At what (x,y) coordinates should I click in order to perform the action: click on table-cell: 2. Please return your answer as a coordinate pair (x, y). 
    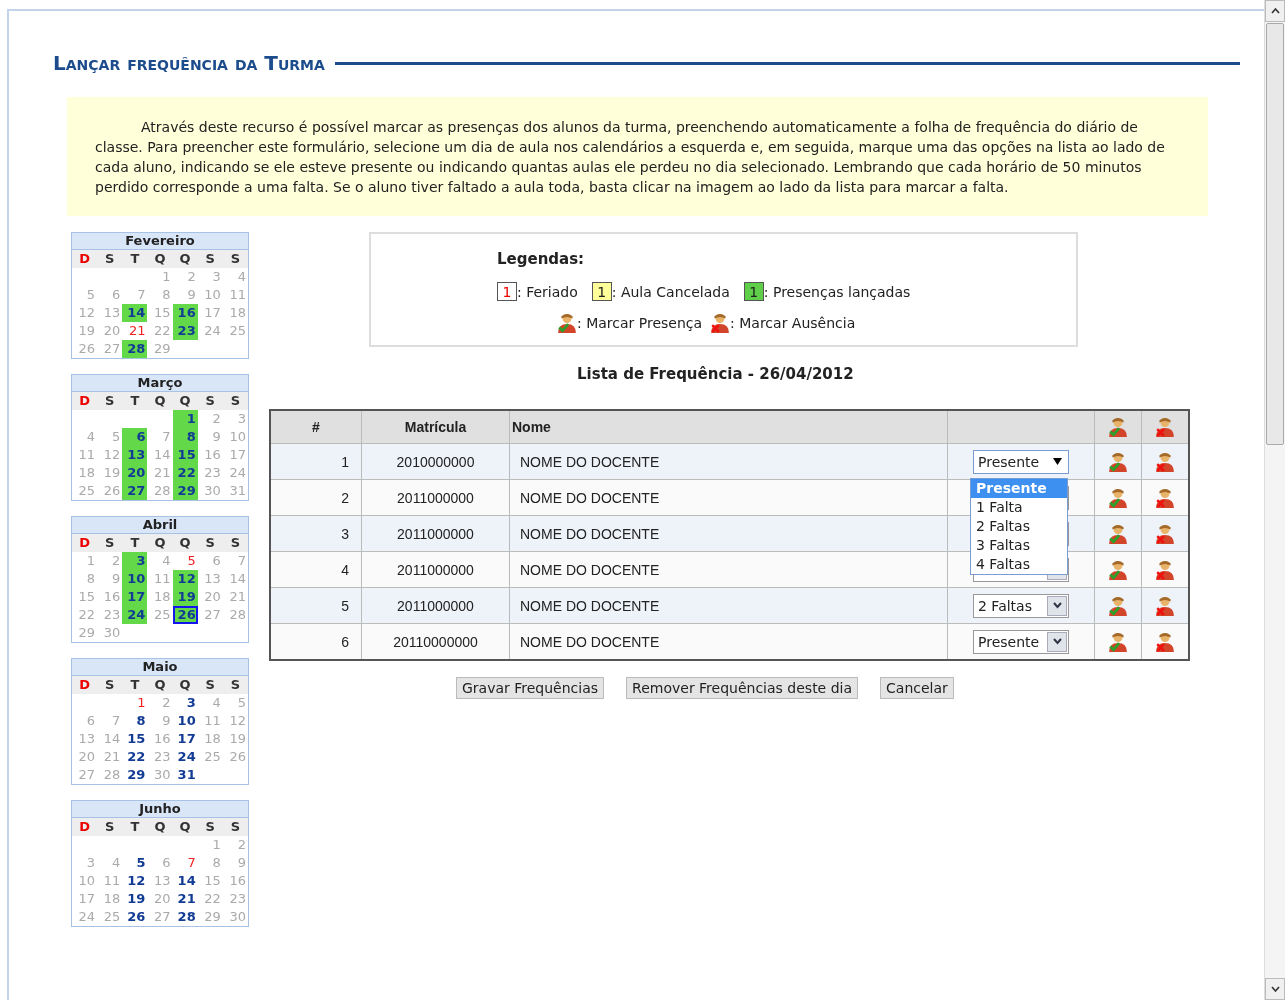
    Looking at the image, I should click on (316, 497).